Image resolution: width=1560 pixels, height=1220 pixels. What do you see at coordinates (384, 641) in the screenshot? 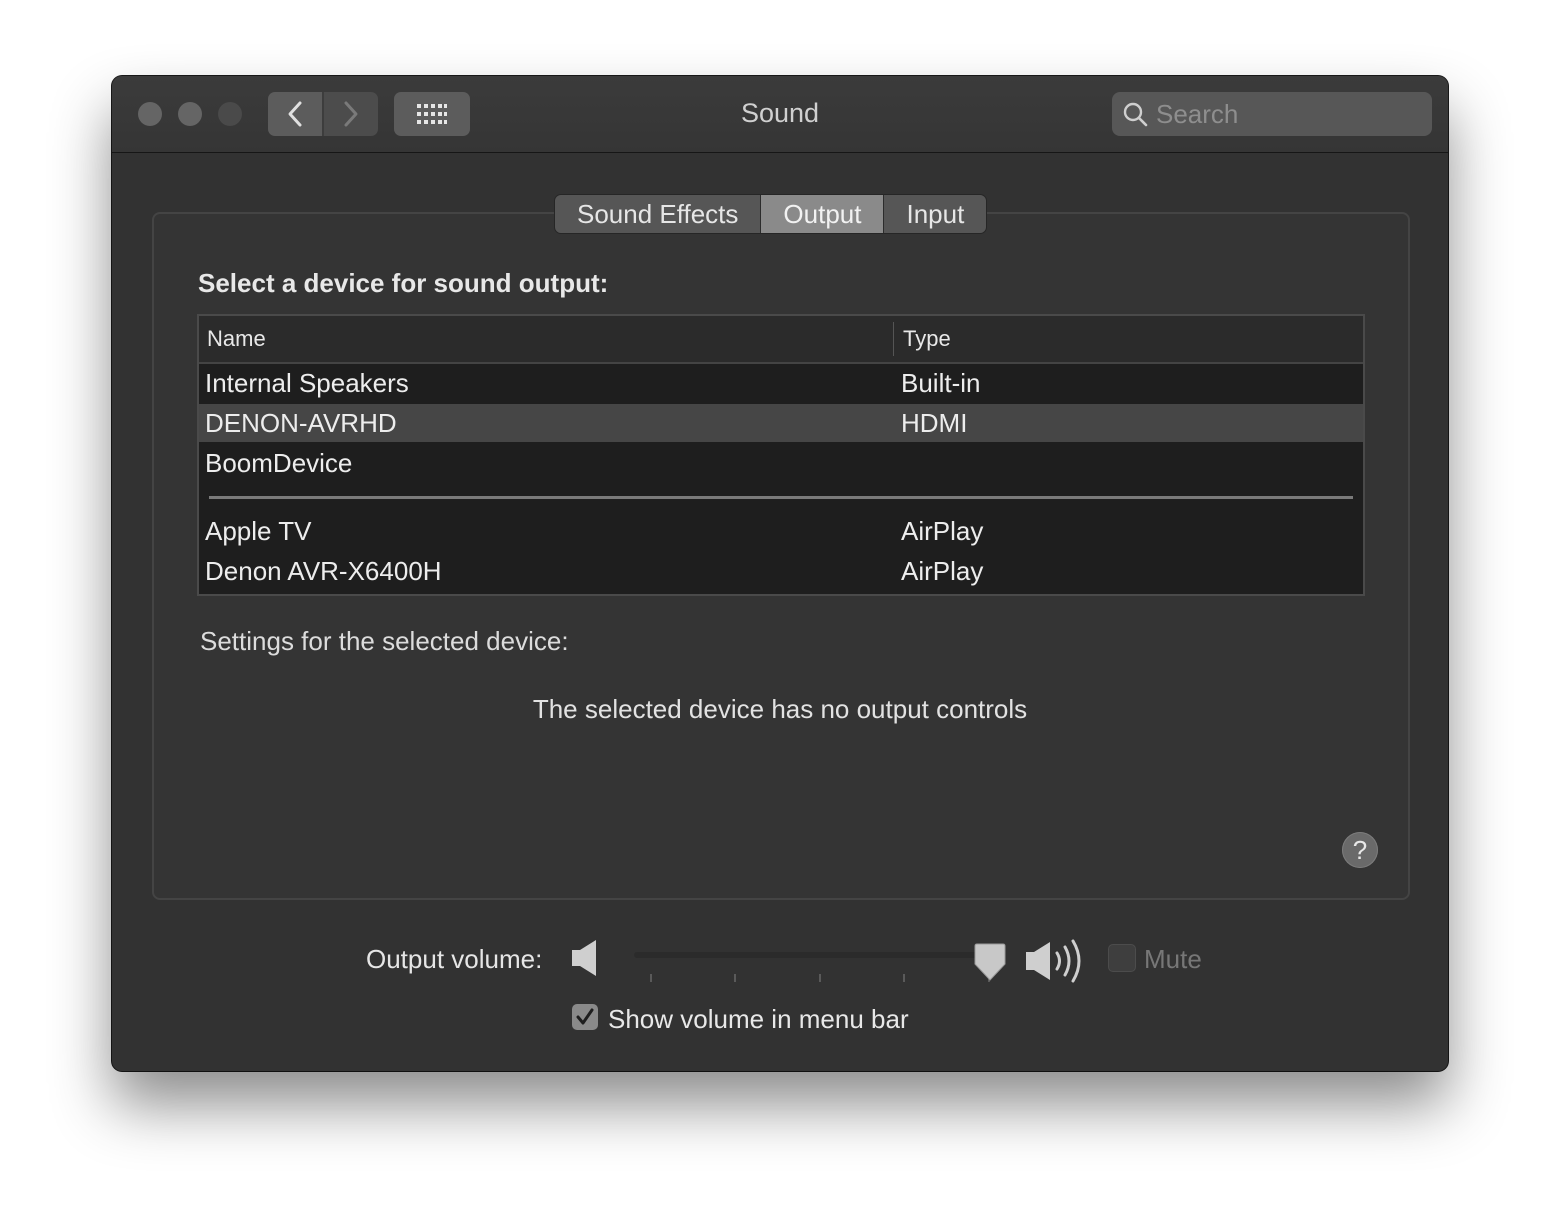
I see `settings-label: Settings for the selected device:` at bounding box center [384, 641].